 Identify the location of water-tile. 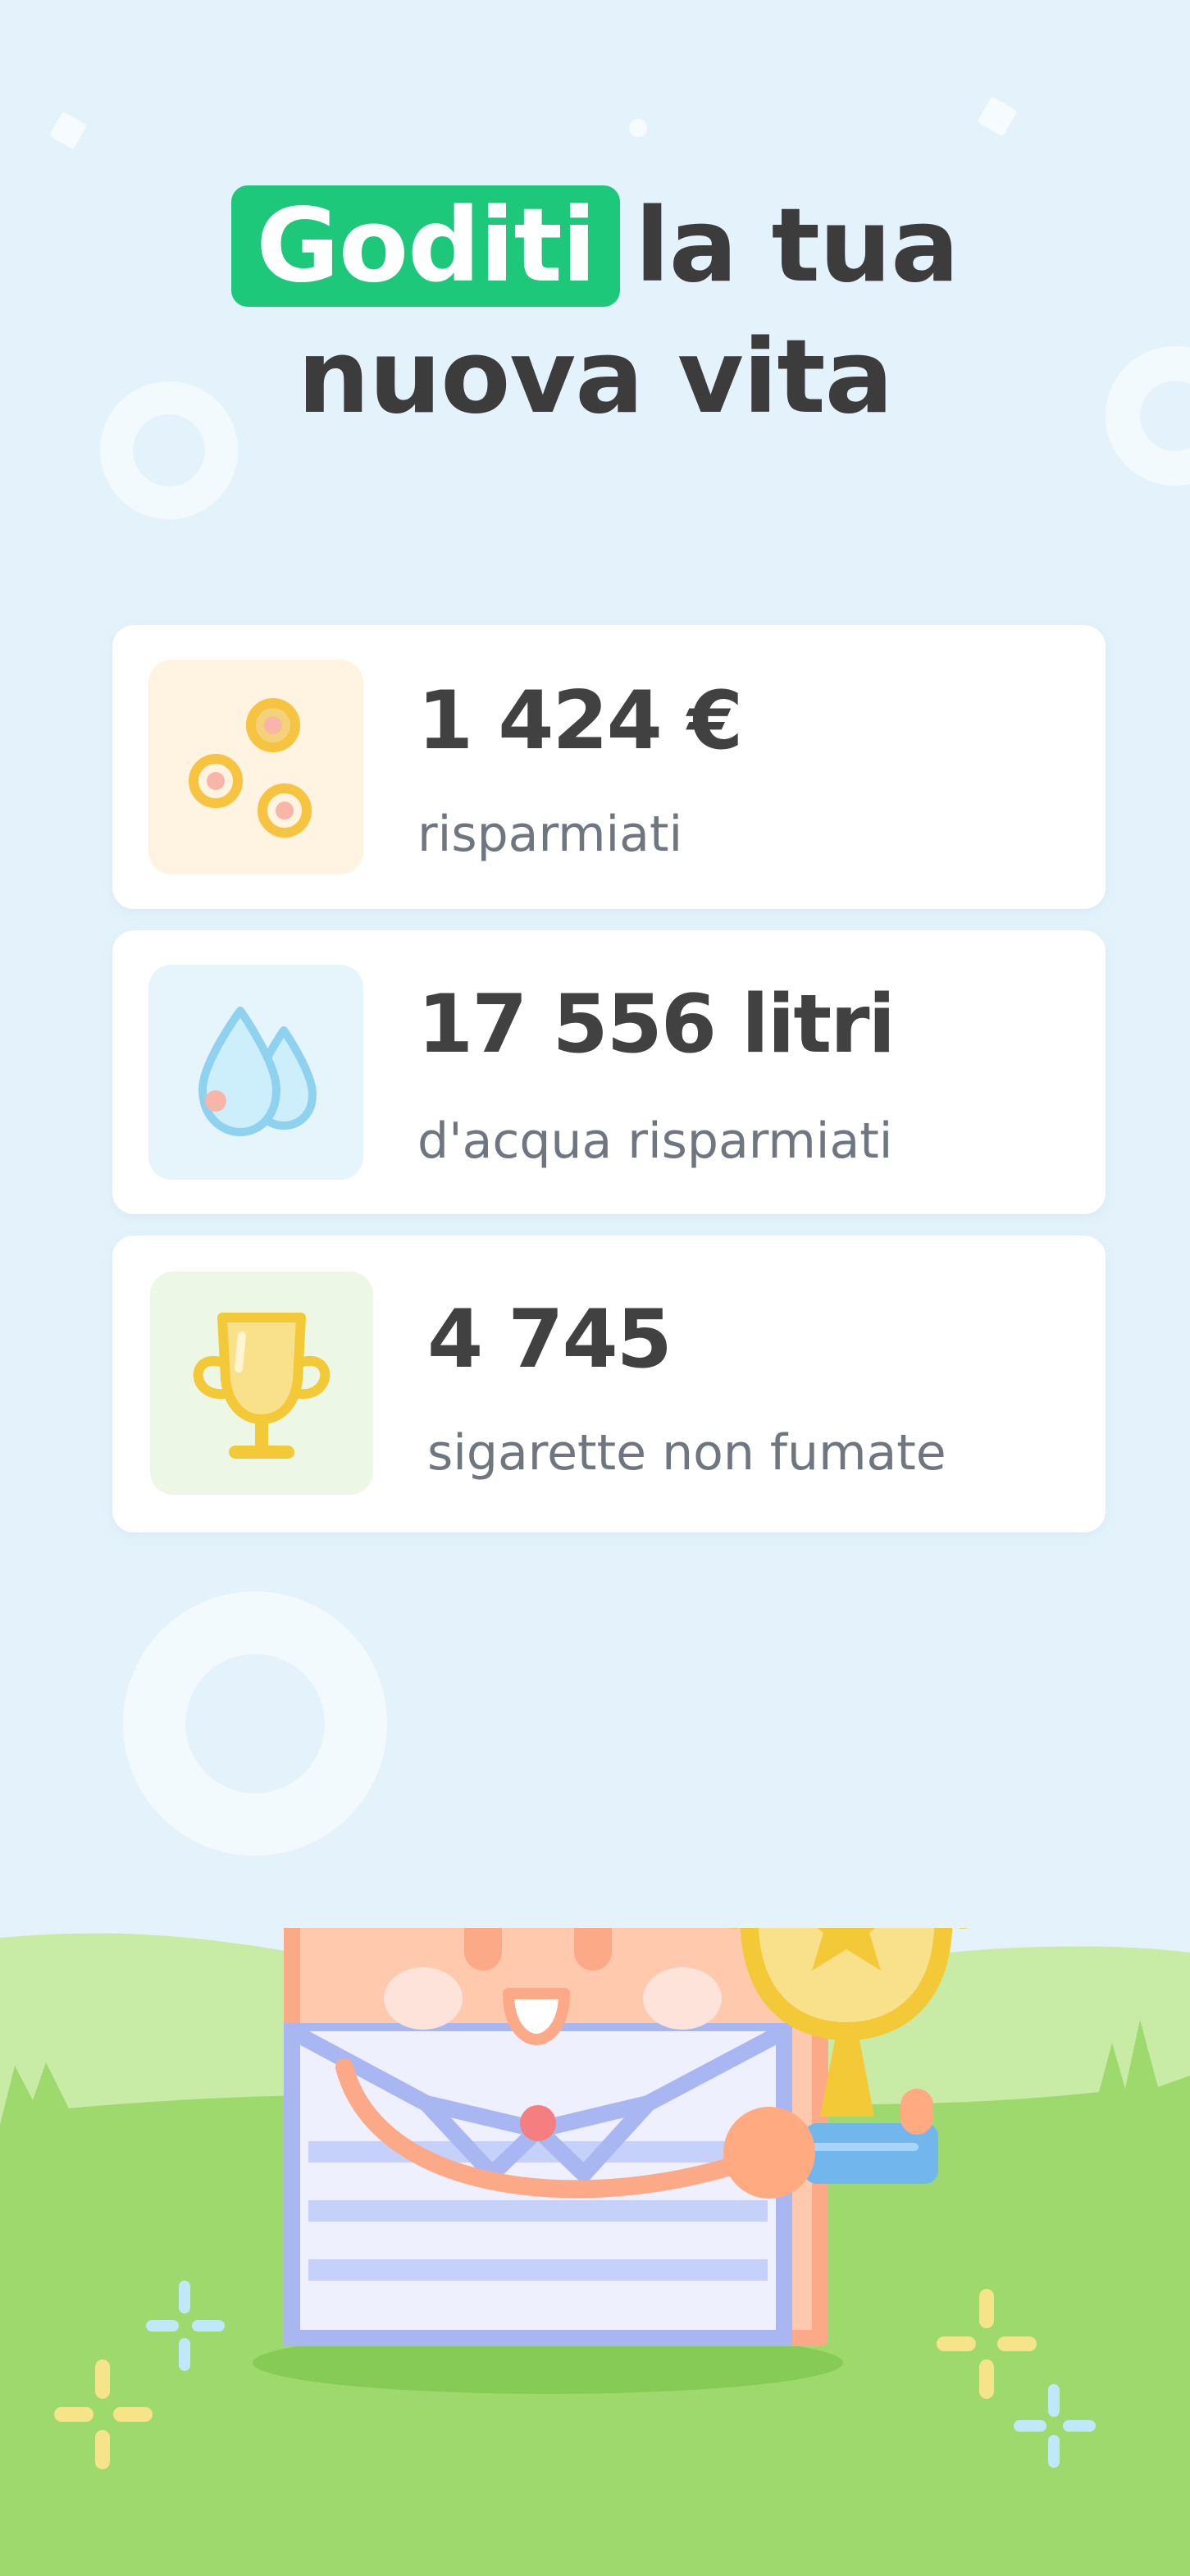
(256, 1073).